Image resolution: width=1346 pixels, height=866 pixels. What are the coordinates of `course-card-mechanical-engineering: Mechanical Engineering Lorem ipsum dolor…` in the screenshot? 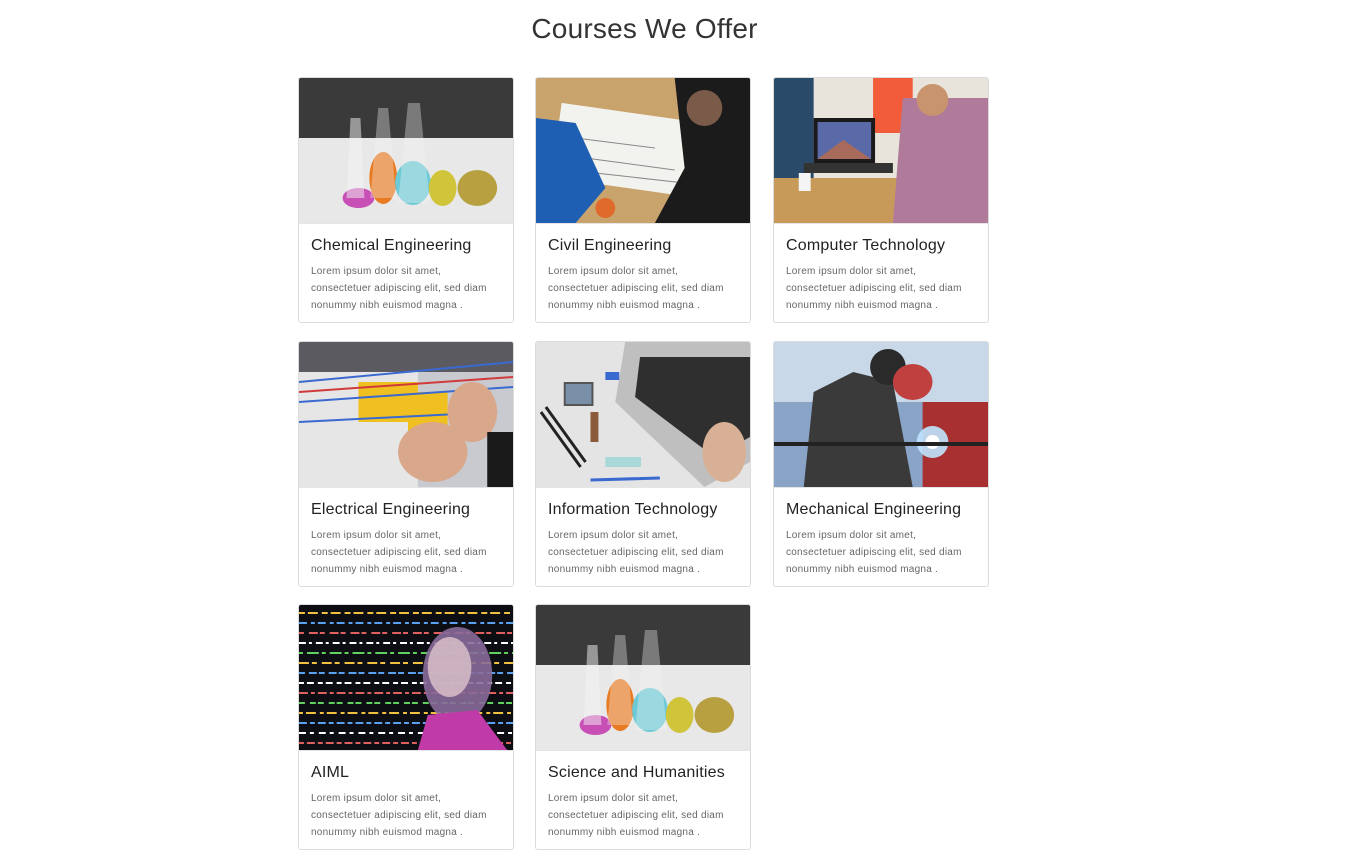 It's located at (881, 464).